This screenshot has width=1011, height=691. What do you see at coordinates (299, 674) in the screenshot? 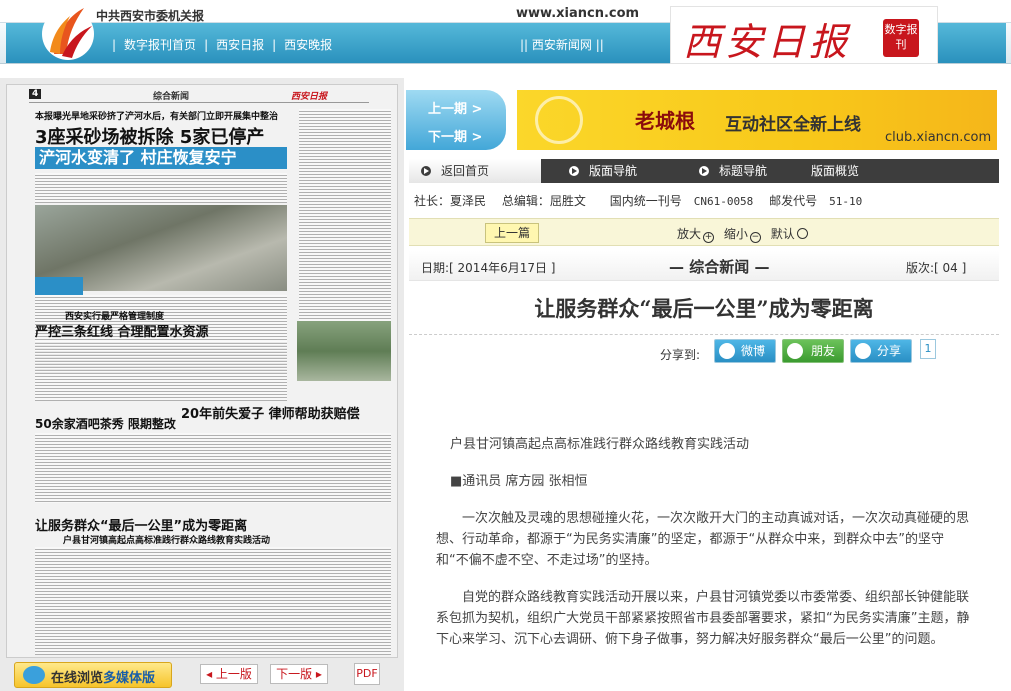
I see `next-page-button: 下一版 ▸` at bounding box center [299, 674].